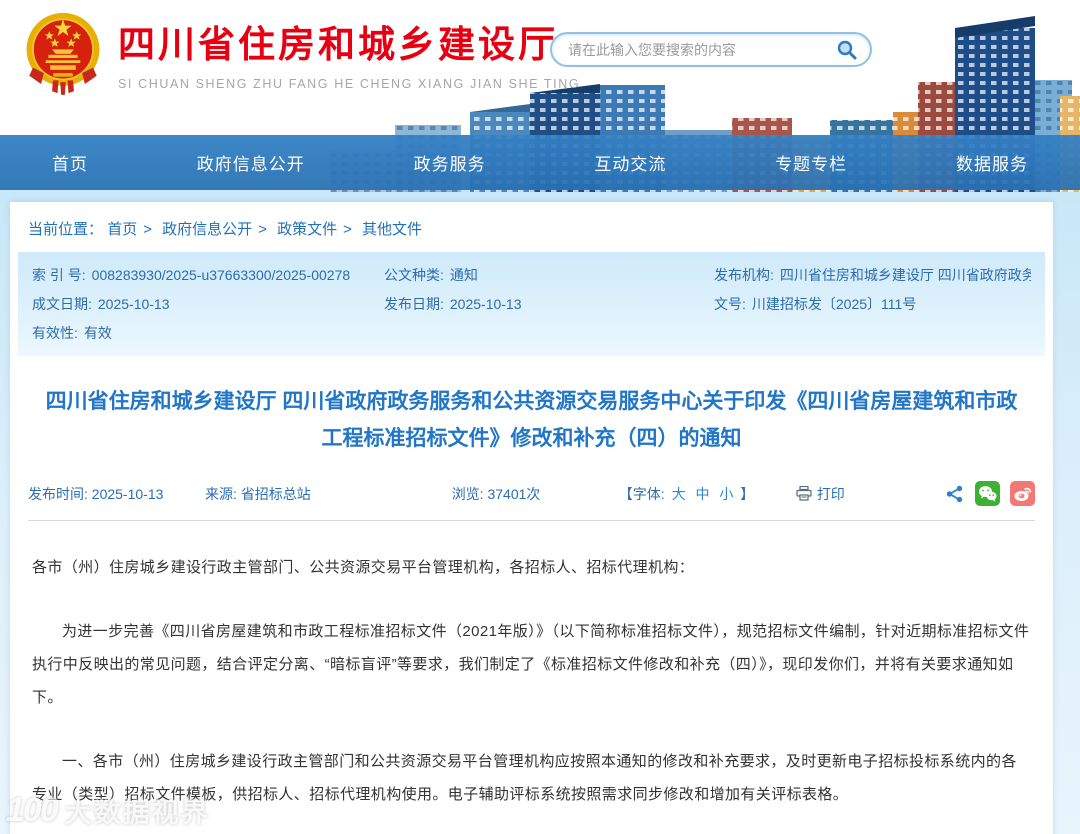 The height and width of the screenshot is (834, 1080). What do you see at coordinates (450, 162) in the screenshot?
I see `nav-item-services: 政务服务` at bounding box center [450, 162].